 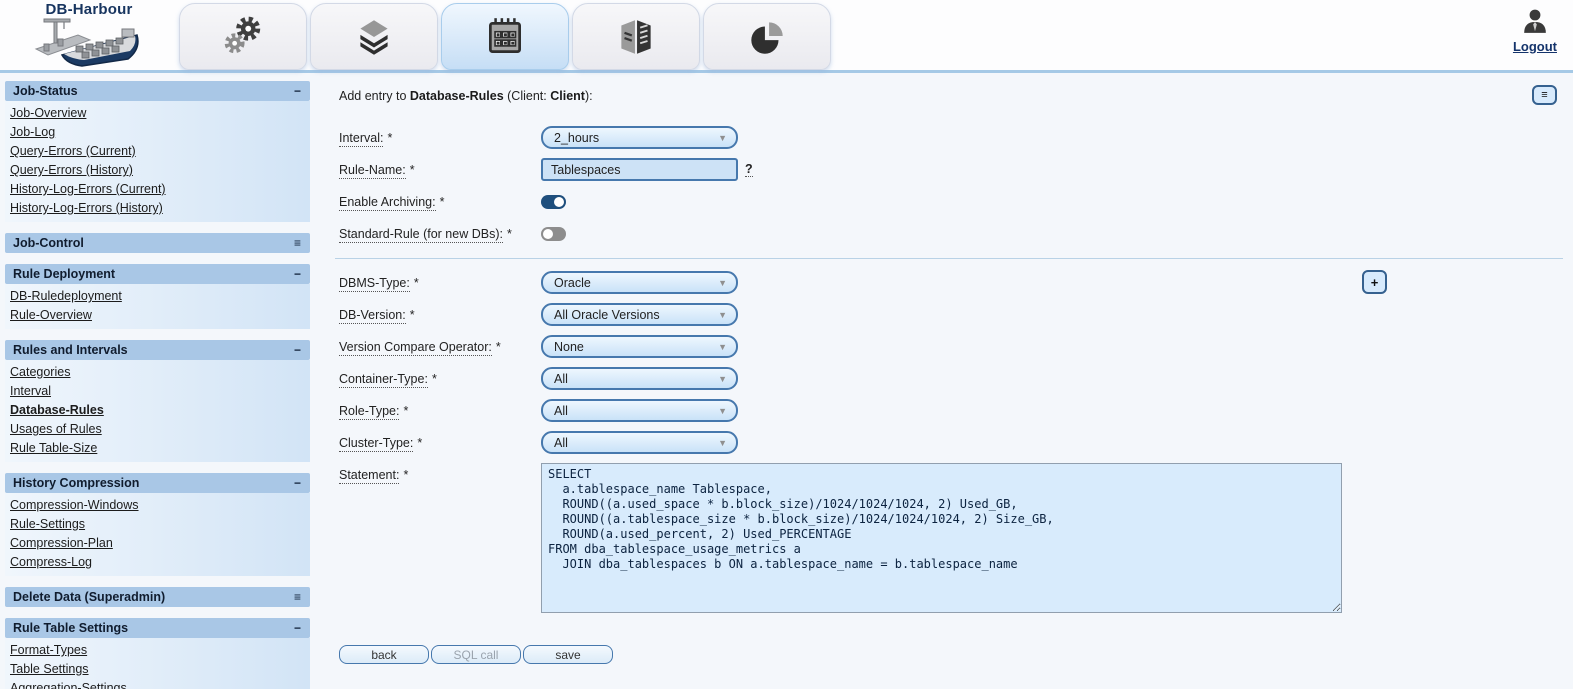 I want to click on rule-name-input, so click(x=639, y=169).